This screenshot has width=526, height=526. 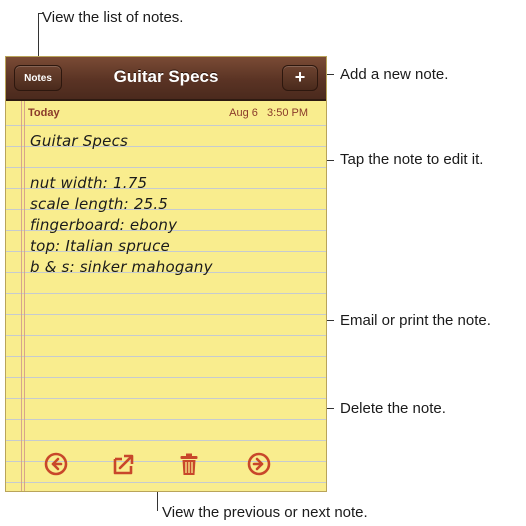 I want to click on next-icon, so click(x=259, y=464).